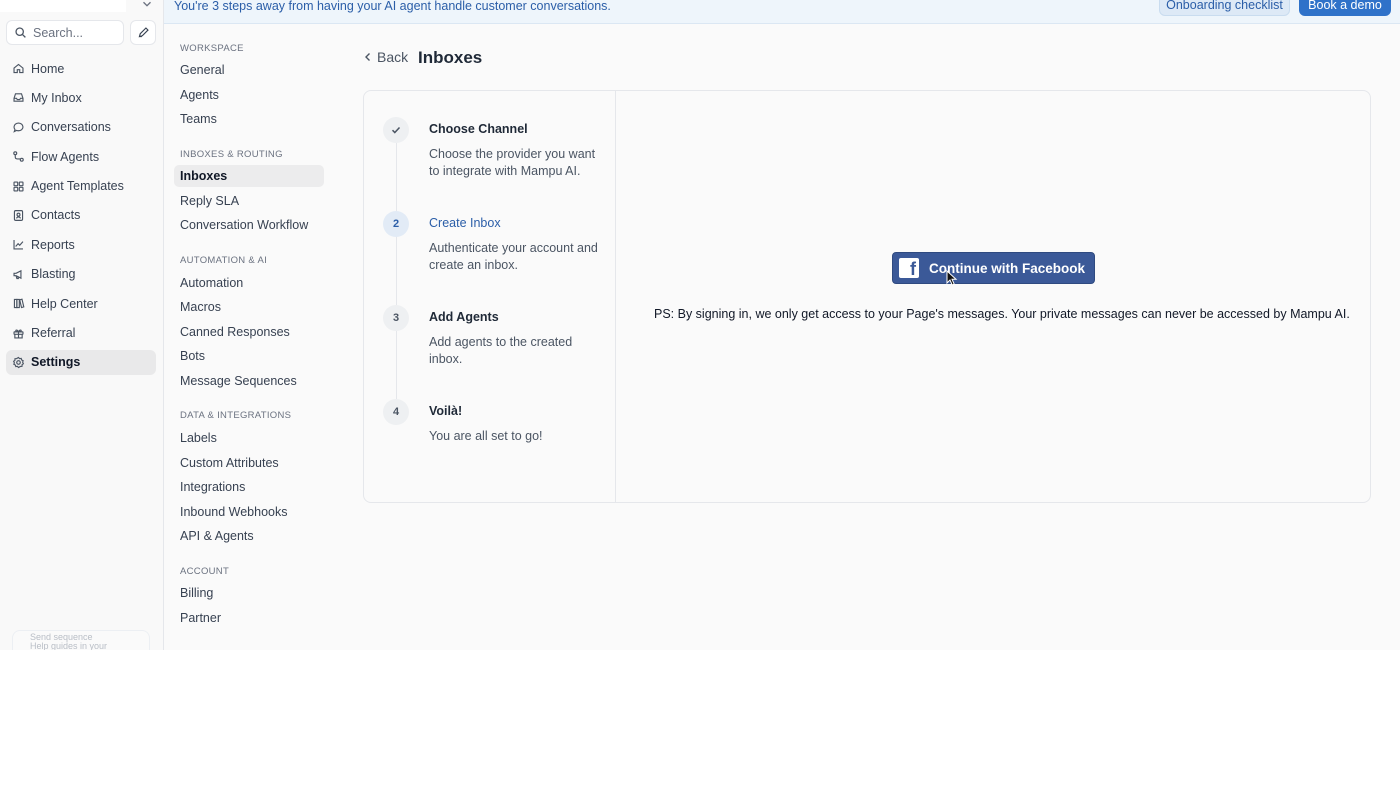 This screenshot has width=1400, height=792. What do you see at coordinates (53, 333) in the screenshot?
I see `nav-item-label: Referral` at bounding box center [53, 333].